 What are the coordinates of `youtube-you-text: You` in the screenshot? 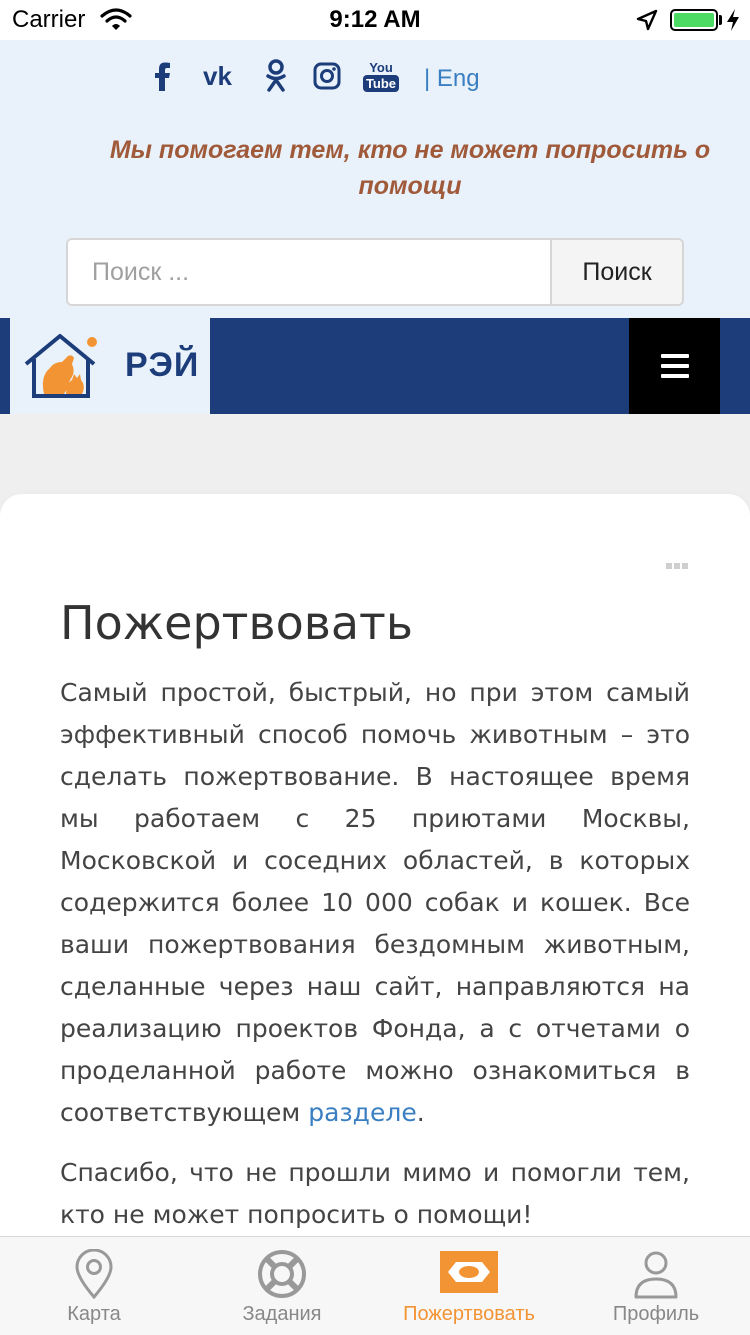 It's located at (381, 67).